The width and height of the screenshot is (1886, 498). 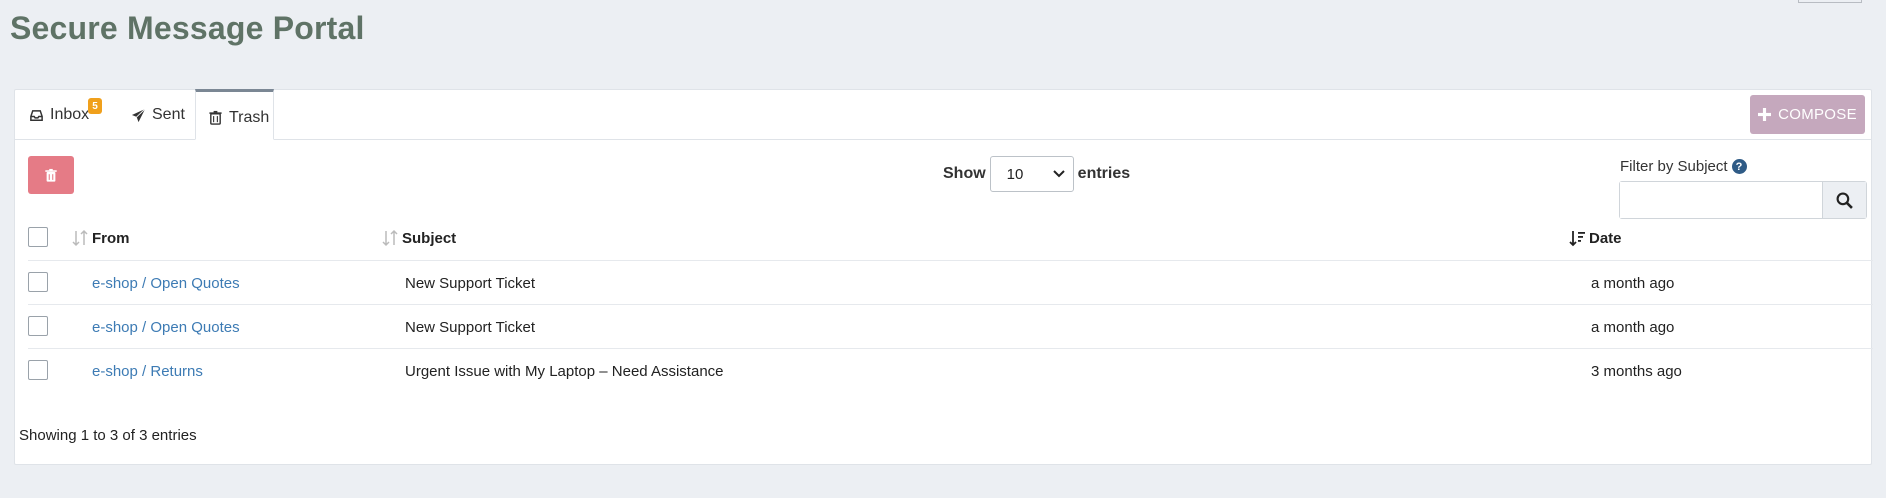 I want to click on column-date-label: Date, so click(x=1605, y=238).